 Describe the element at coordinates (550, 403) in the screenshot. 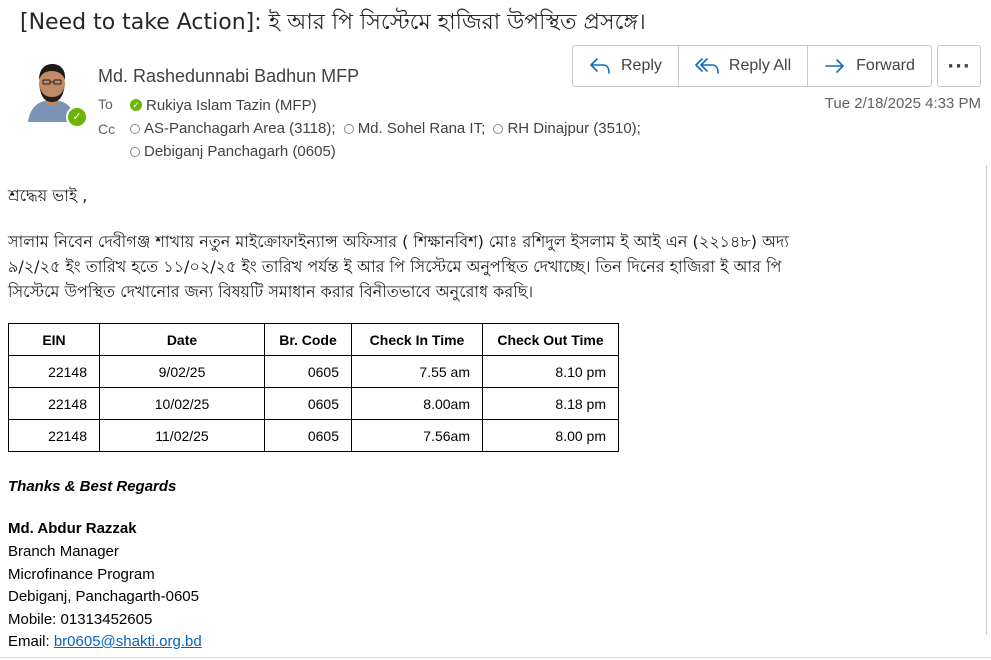

I see `table-cell: 8.18 pm` at that location.